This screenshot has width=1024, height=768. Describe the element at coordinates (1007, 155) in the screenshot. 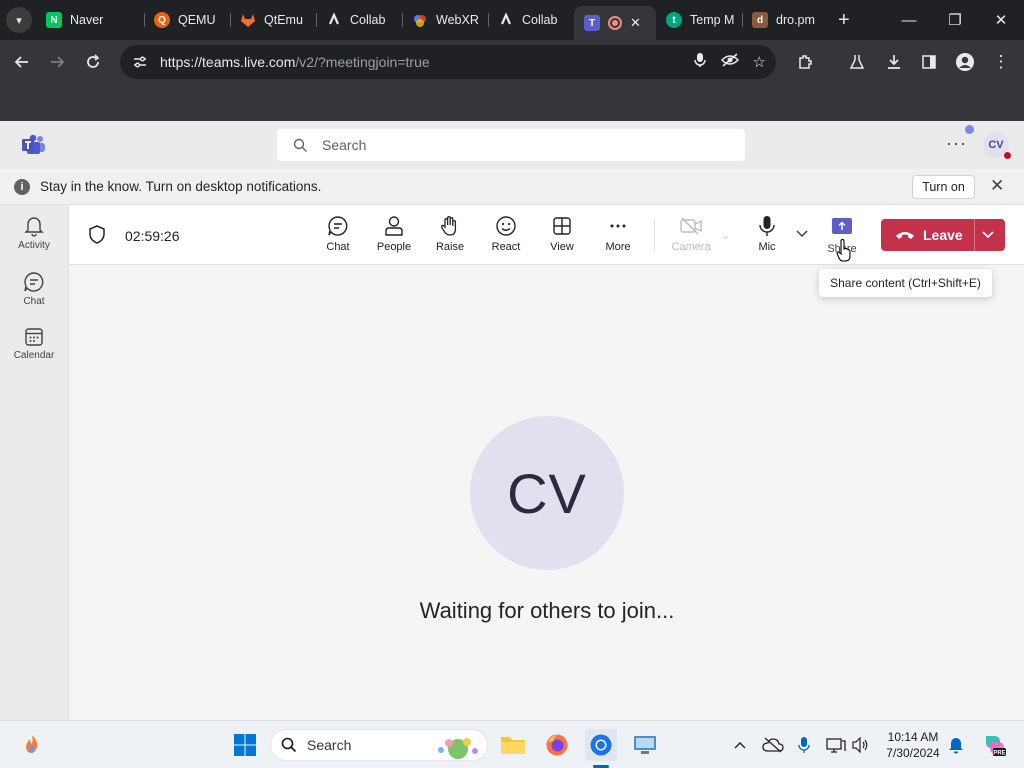

I see `presence-status-icon` at that location.